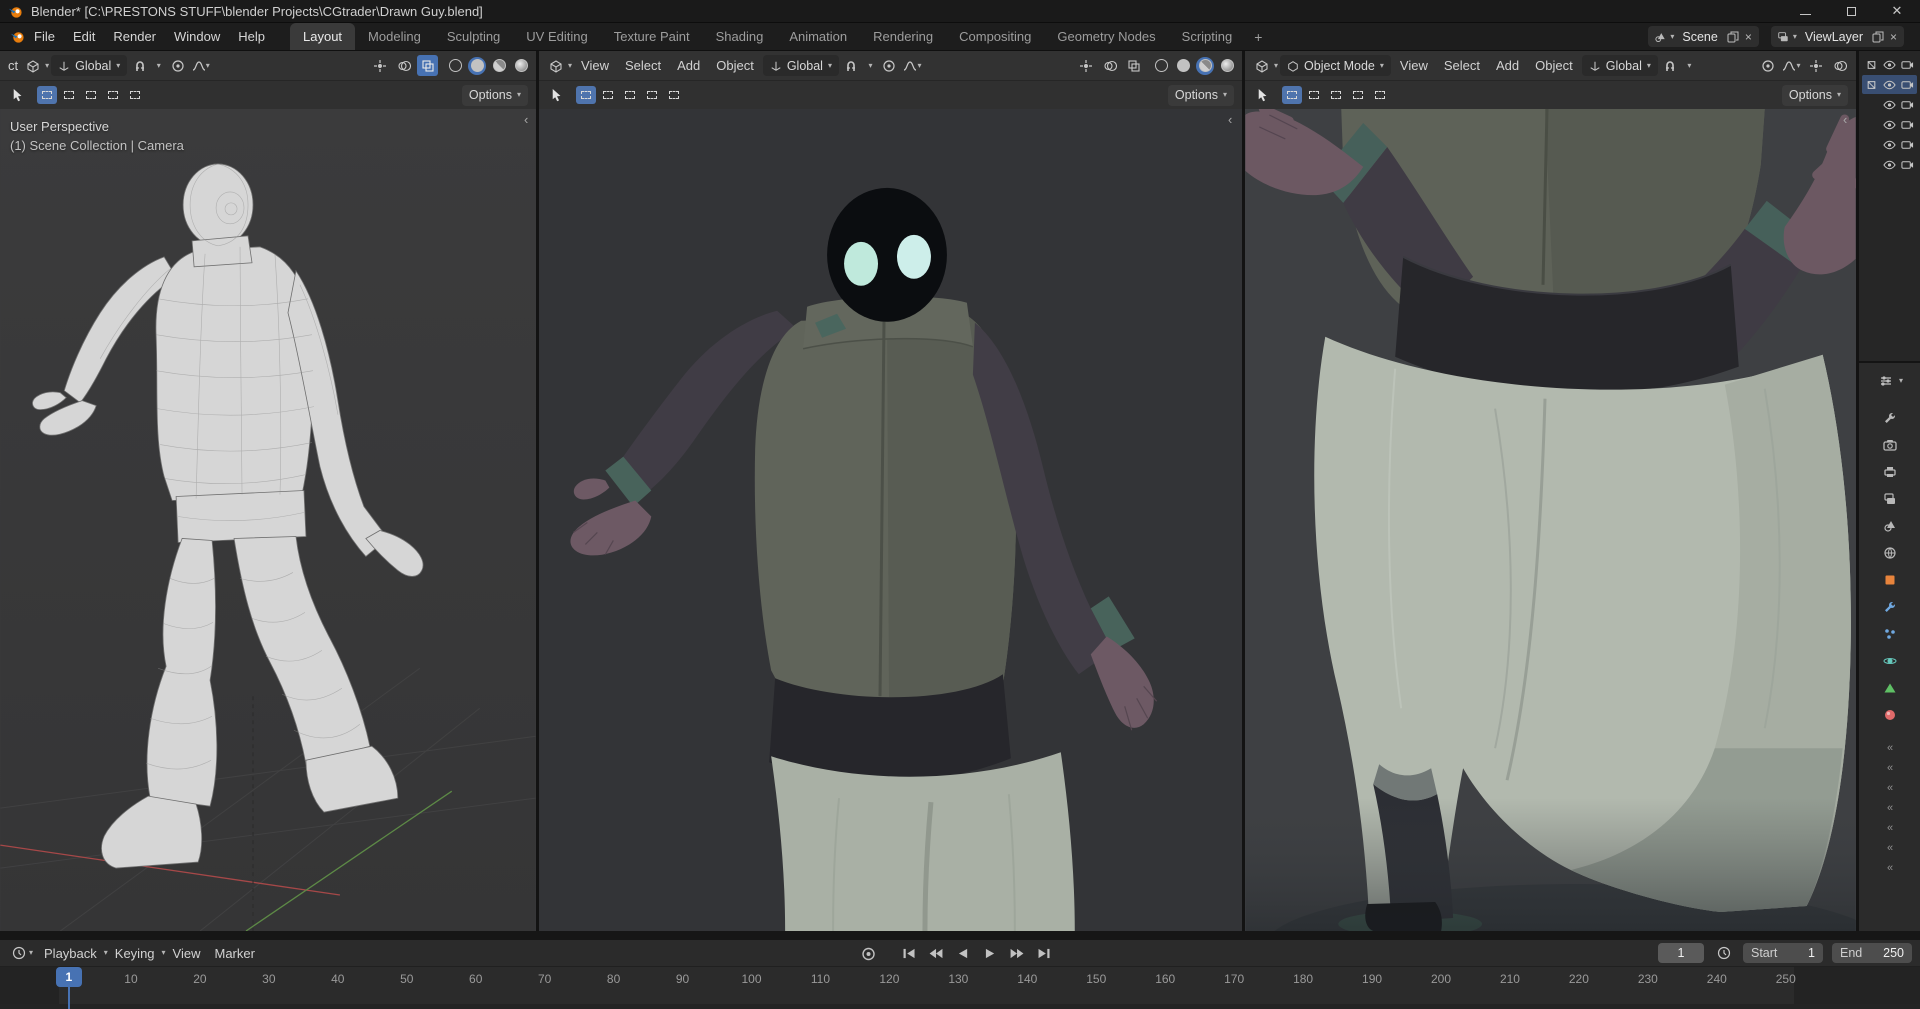  Describe the element at coordinates (477, 65) in the screenshot. I see `shading-solid-button` at that location.